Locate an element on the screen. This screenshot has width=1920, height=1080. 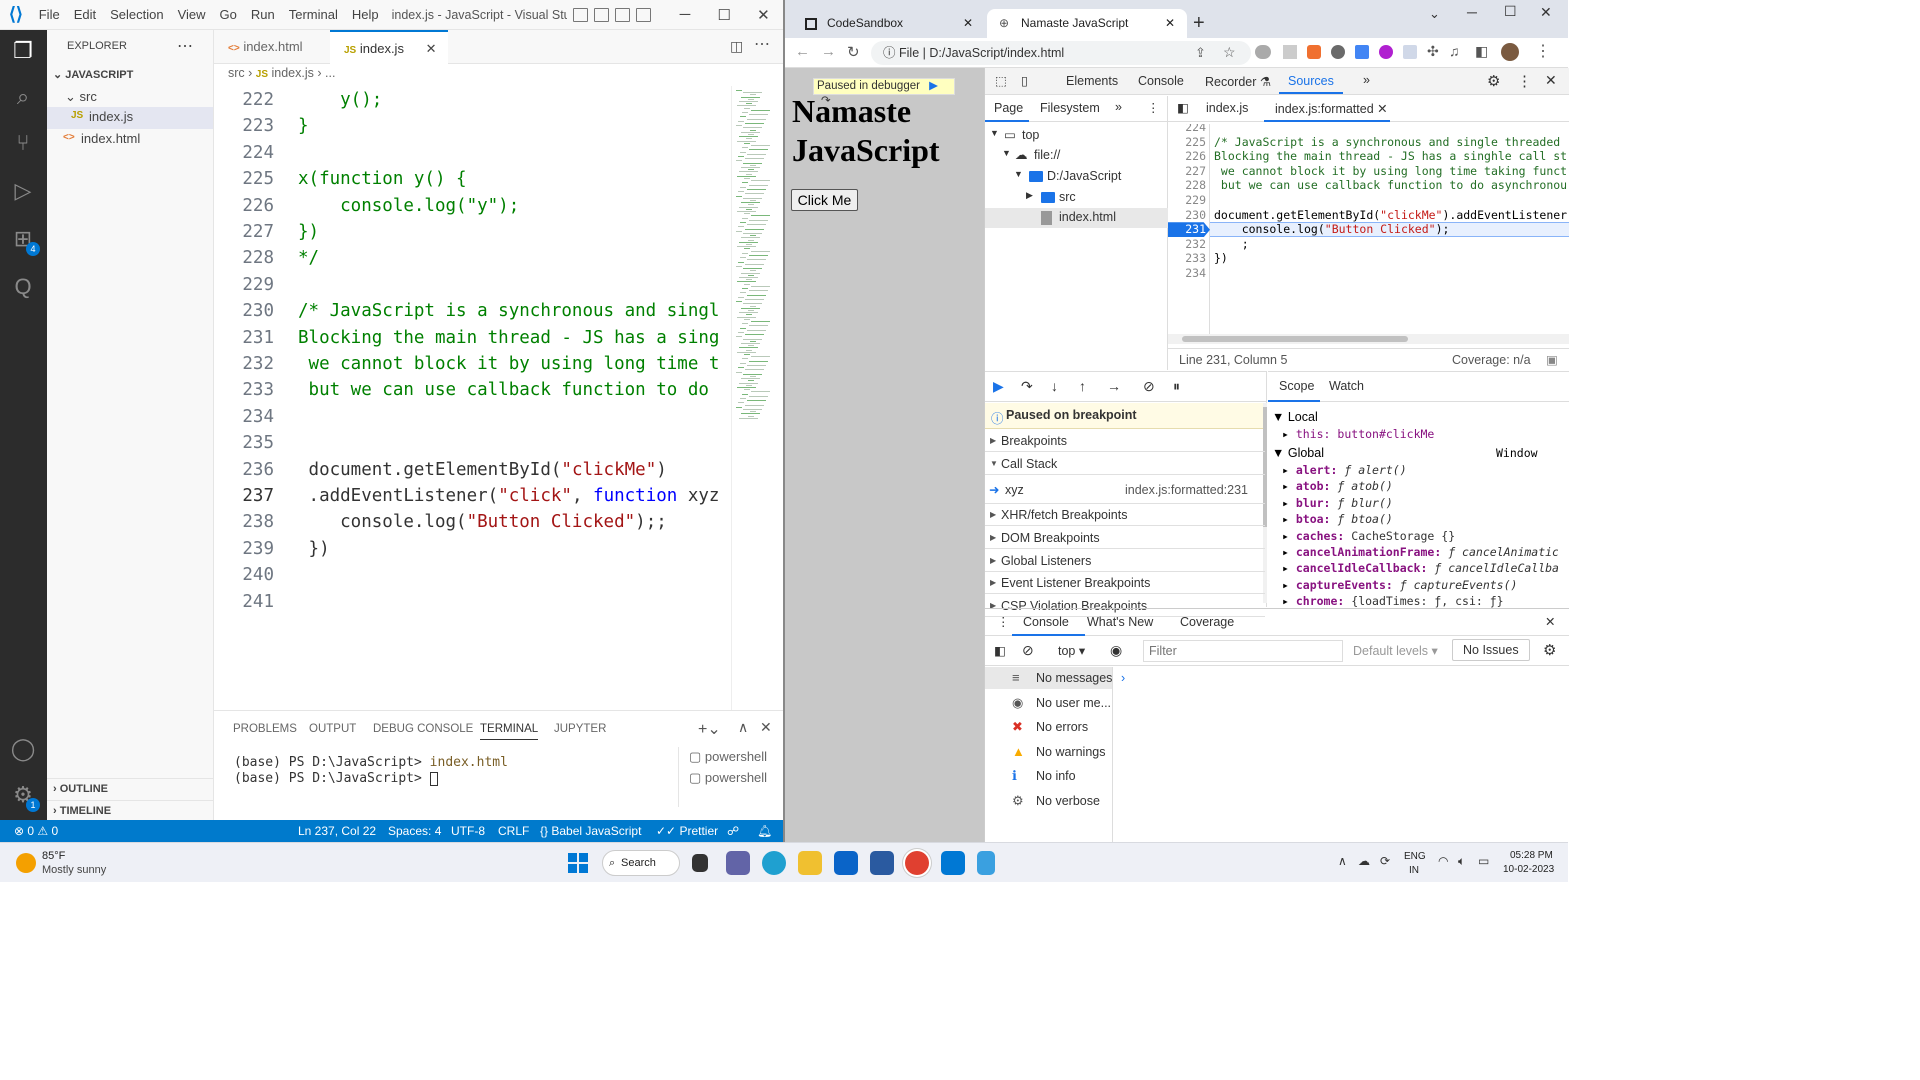
file-tab-index-js: index.js is located at coordinates (1227, 108).